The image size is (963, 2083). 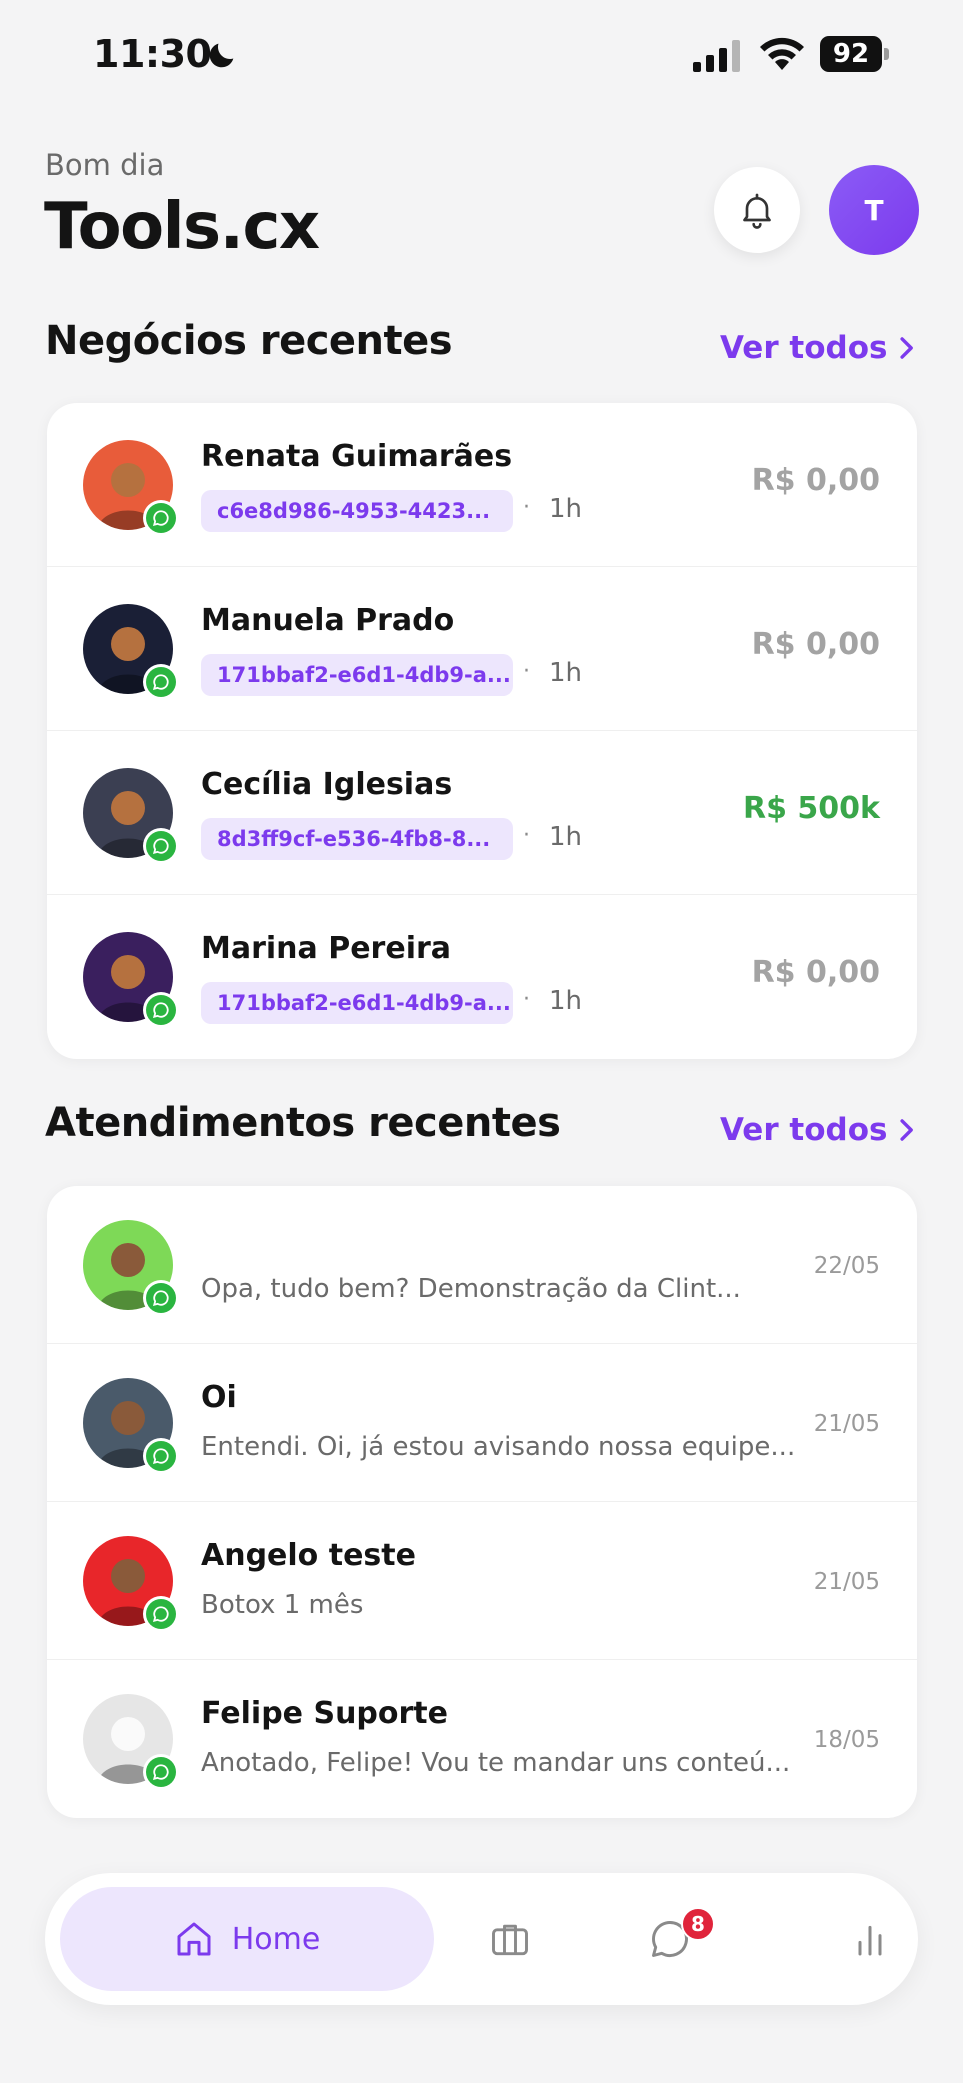 I want to click on status-time: 11:30, so click(x=152, y=54).